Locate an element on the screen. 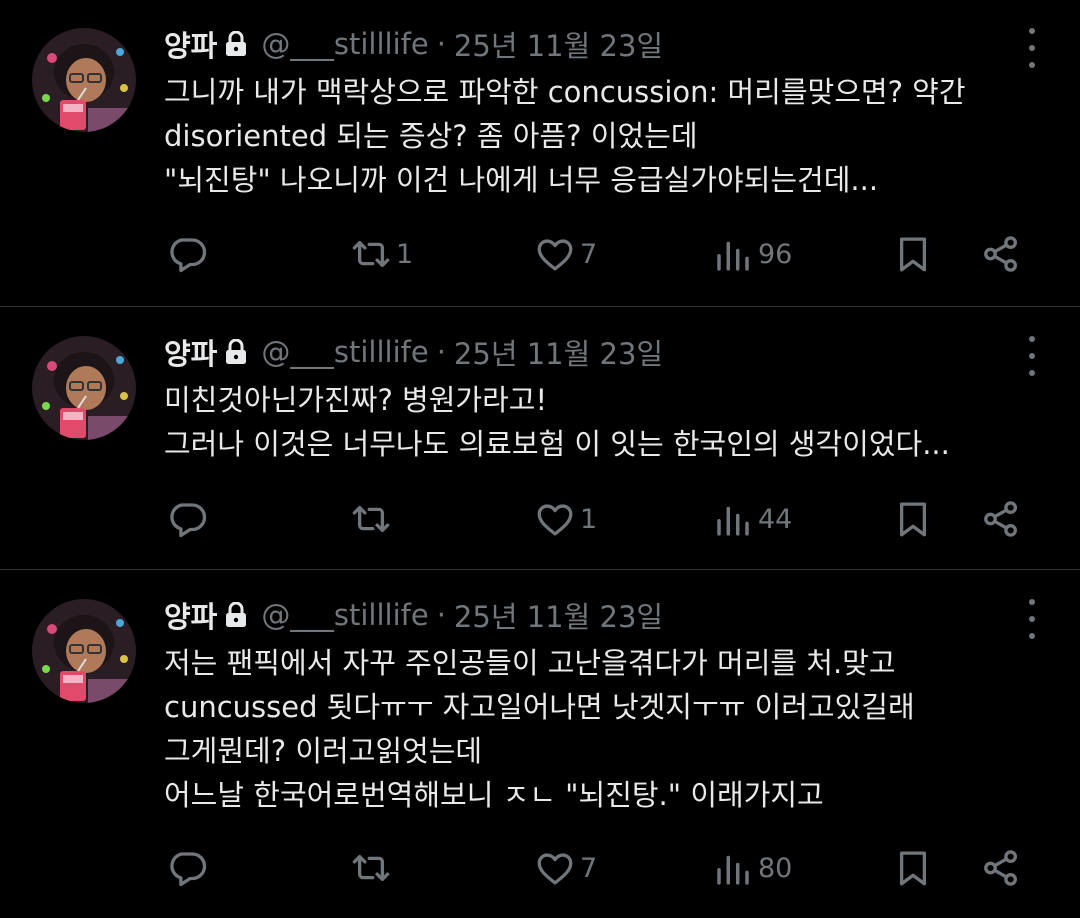  retweet-count: 1 is located at coordinates (405, 254).